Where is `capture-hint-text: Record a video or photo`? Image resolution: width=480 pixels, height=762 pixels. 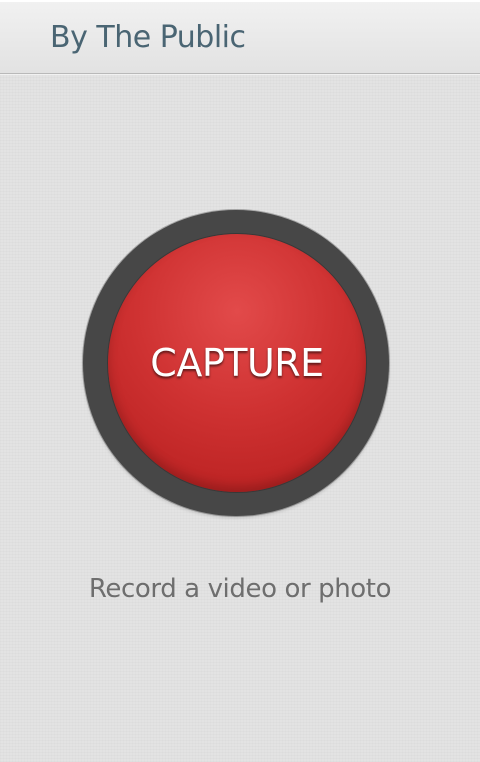
capture-hint-text: Record a video or photo is located at coordinates (240, 589).